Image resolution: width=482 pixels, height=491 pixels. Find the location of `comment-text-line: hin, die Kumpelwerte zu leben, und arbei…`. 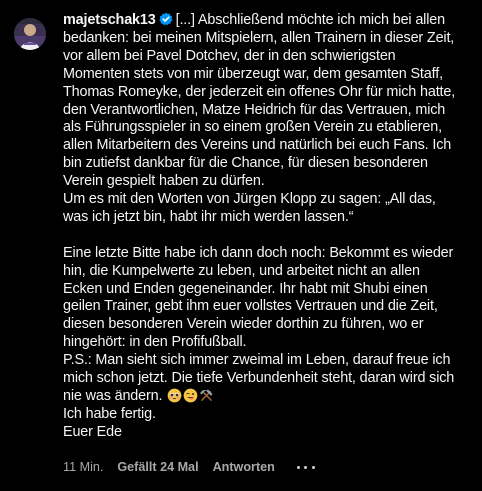

comment-text-line: hin, die Kumpelwerte zu leben, und arbei… is located at coordinates (241, 270).